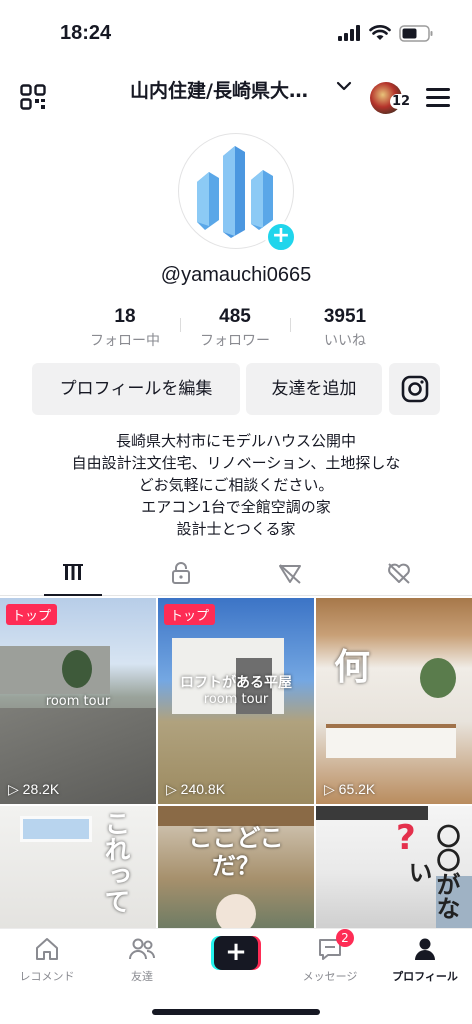  Describe the element at coordinates (345, 330) in the screenshot. I see `stat-likes: 3951 いいね` at that location.